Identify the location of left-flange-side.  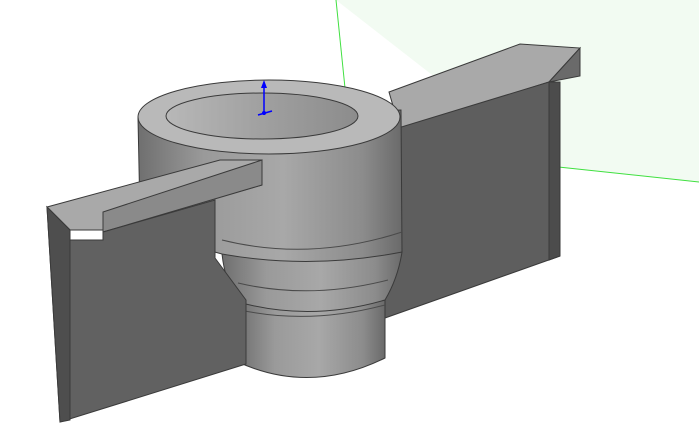
(58, 314).